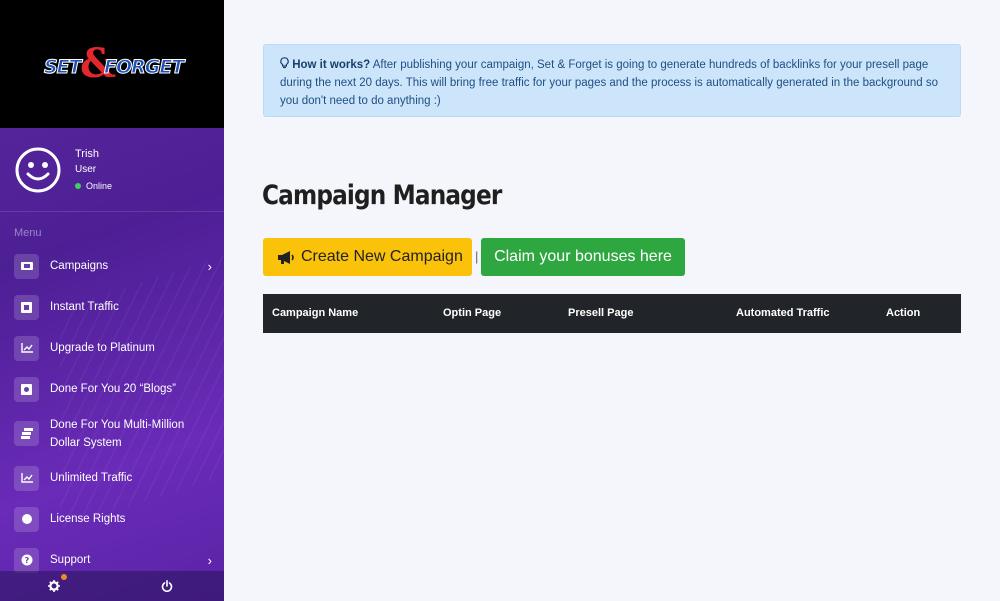  What do you see at coordinates (382, 195) in the screenshot?
I see `page-title: Campaign Manager` at bounding box center [382, 195].